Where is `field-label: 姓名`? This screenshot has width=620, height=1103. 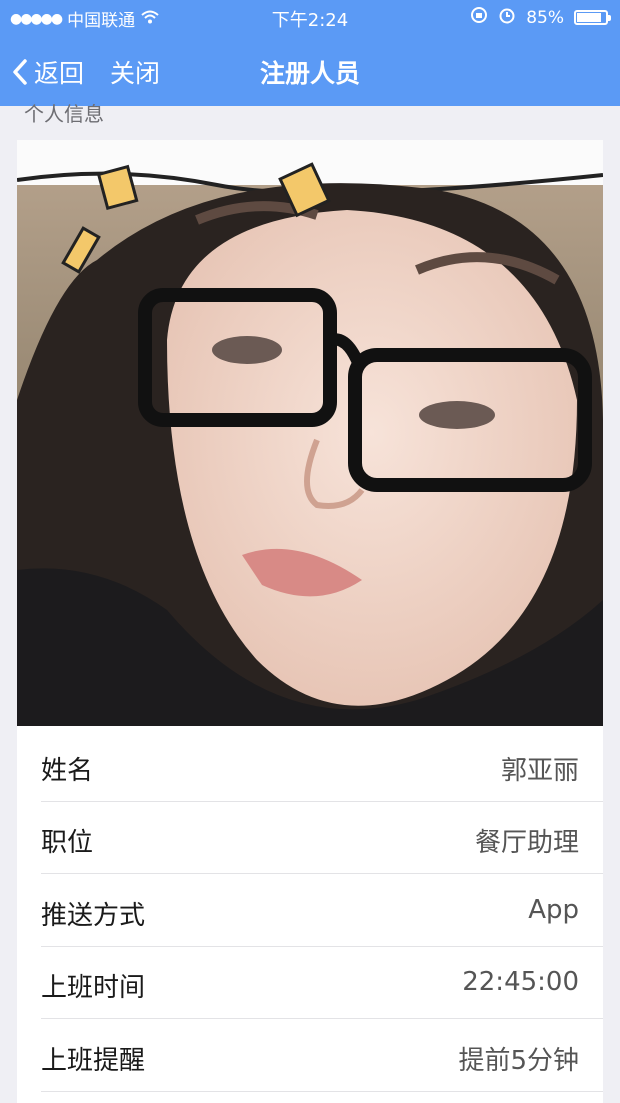
field-label: 姓名 is located at coordinates (67, 771).